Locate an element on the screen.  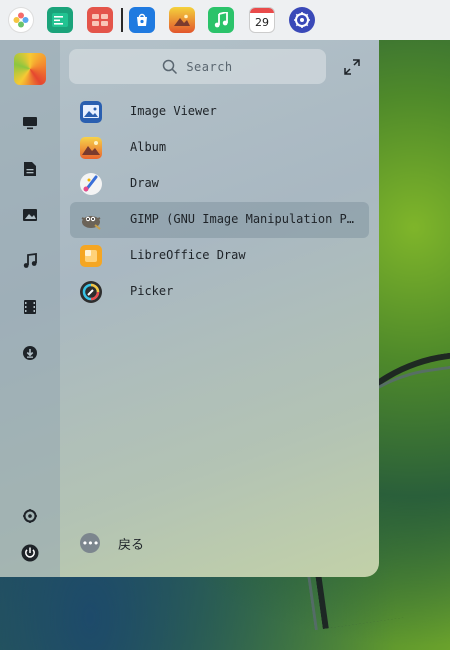
dock: 29 is located at coordinates (225, 20).